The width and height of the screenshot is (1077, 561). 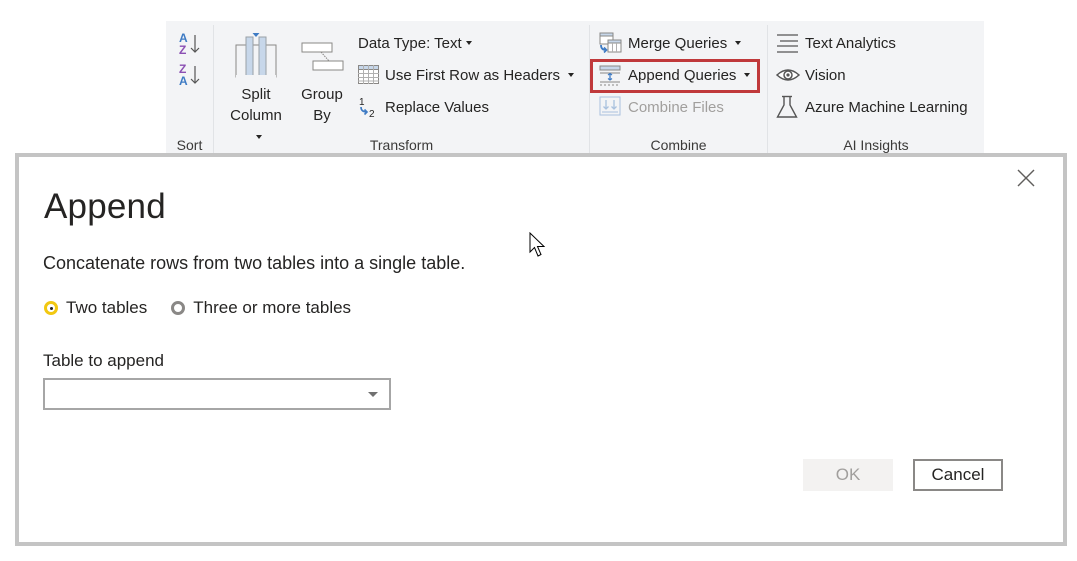 I want to click on merge-queries-label: Merge Queries, so click(x=678, y=43).